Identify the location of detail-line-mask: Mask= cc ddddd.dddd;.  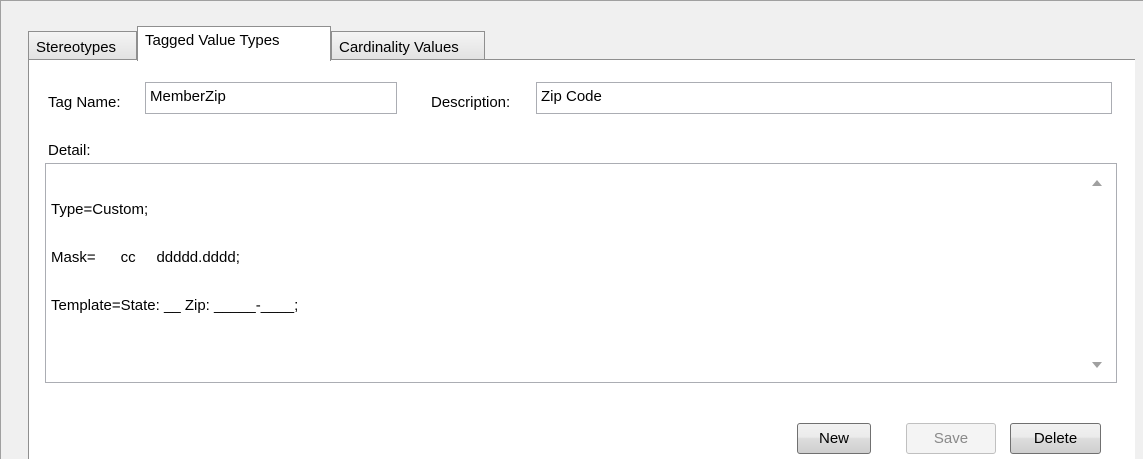
(145, 257).